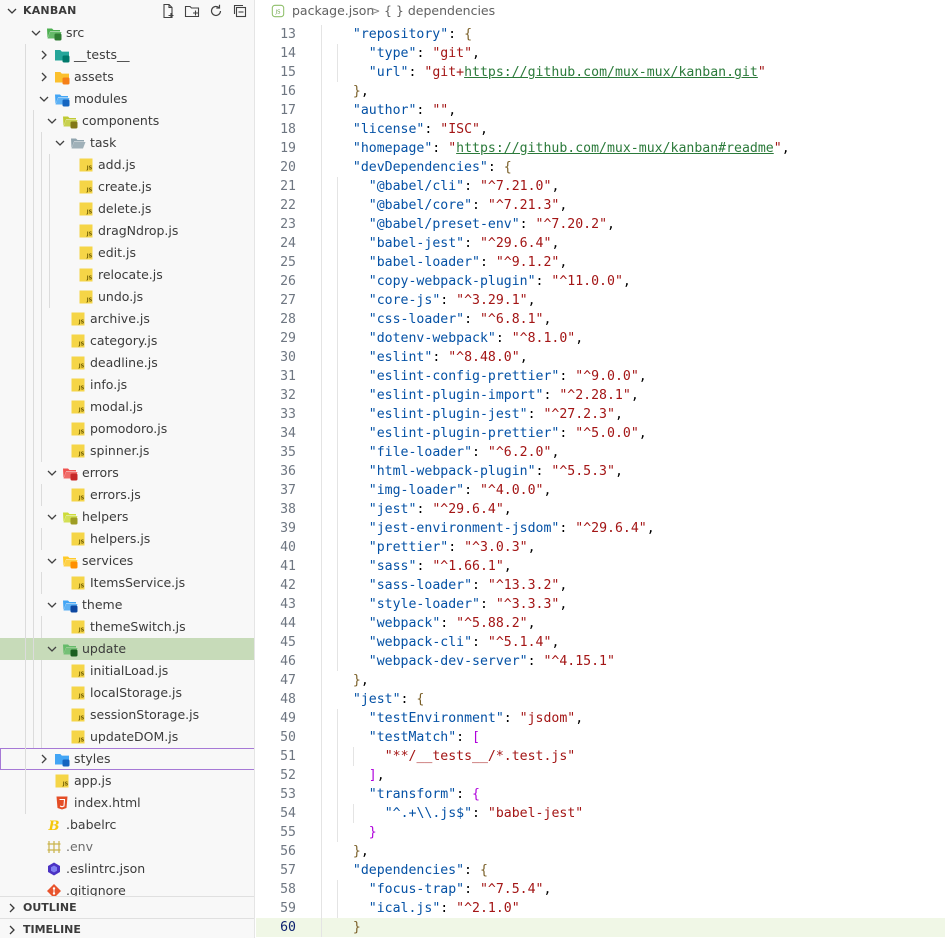  I want to click on code-line: 44 "webpack": "^5.88.2",, so click(600, 623).